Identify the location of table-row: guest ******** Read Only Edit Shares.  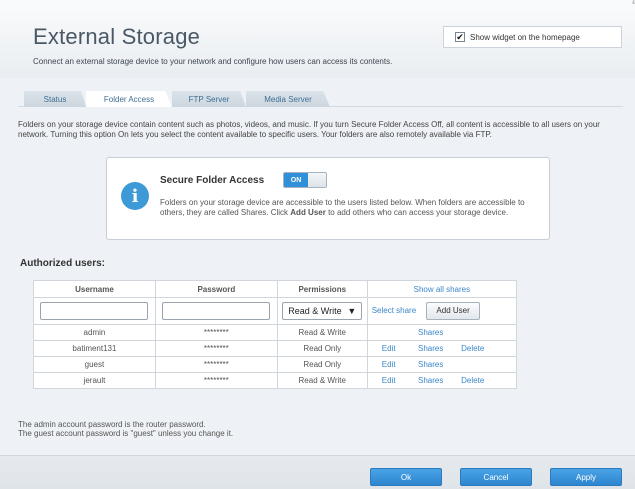
(275, 364).